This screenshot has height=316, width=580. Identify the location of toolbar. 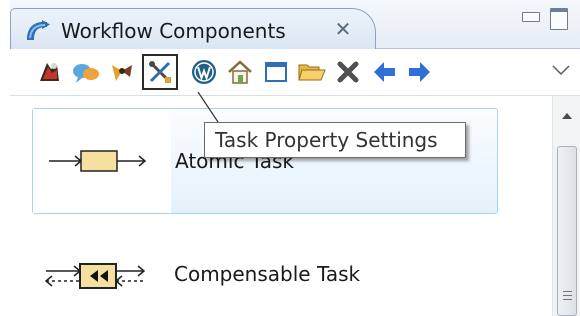
(295, 72).